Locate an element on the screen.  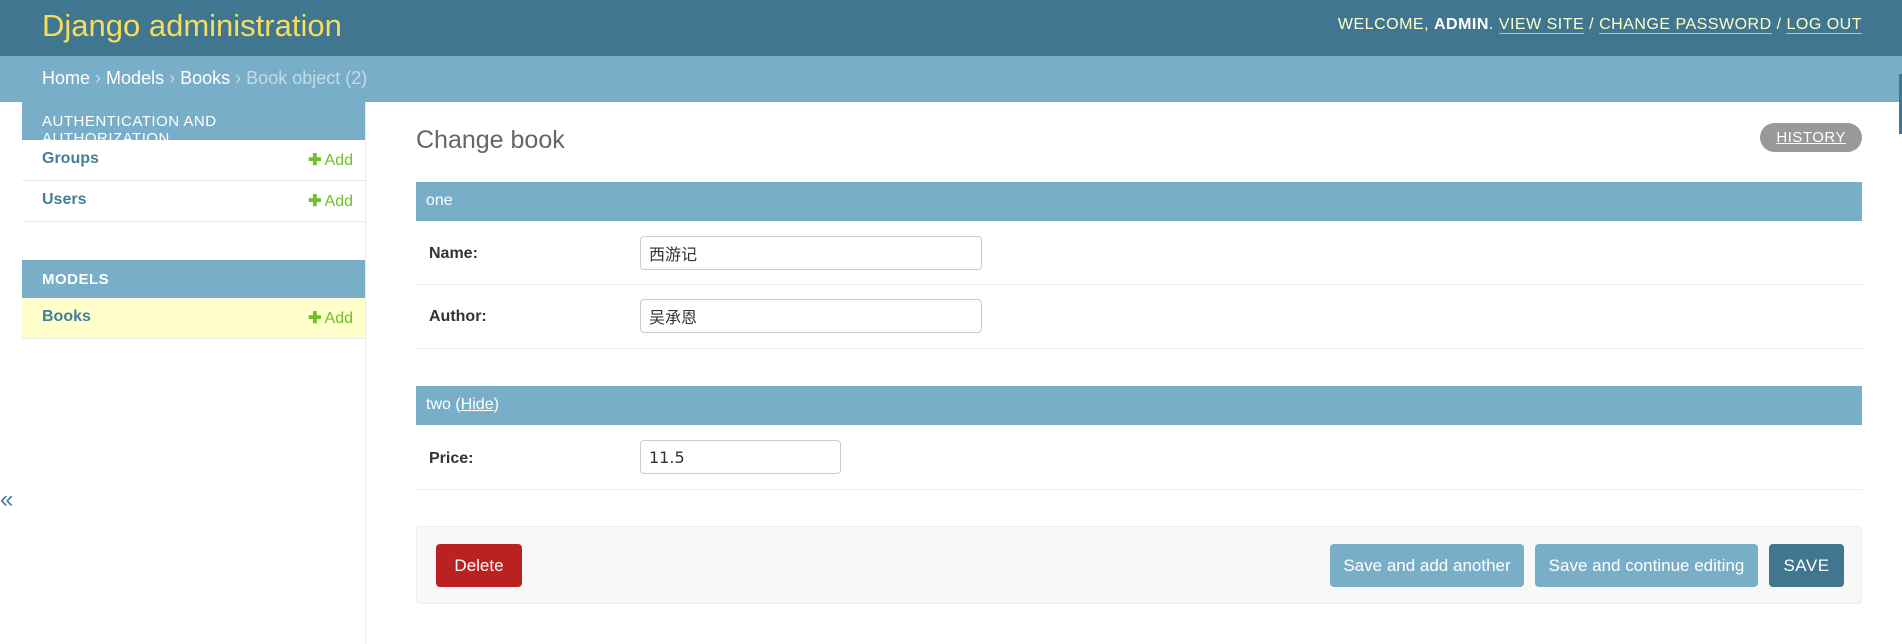
price-label: Price: is located at coordinates (451, 458).